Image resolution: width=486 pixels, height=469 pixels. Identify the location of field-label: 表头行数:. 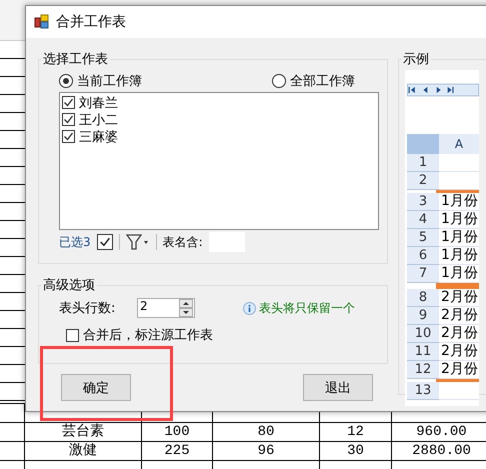
(87, 308).